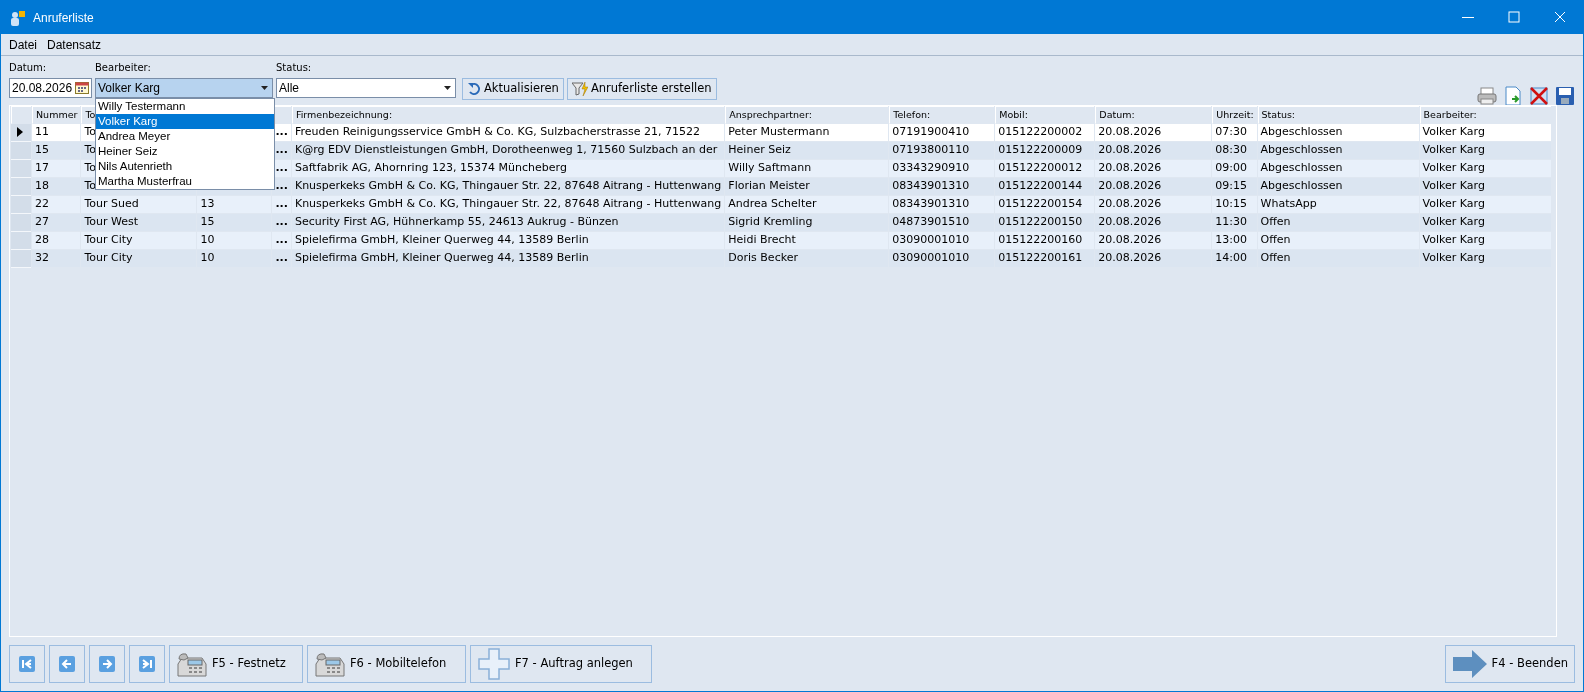 The height and width of the screenshot is (692, 1584). What do you see at coordinates (17, 17) in the screenshot?
I see `app-icon` at bounding box center [17, 17].